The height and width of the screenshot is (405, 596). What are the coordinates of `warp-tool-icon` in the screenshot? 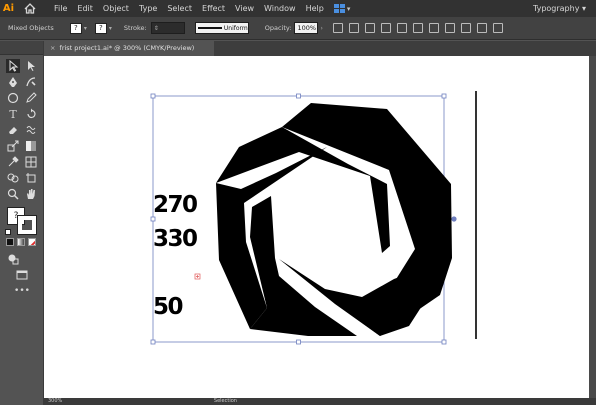 It's located at (31, 130).